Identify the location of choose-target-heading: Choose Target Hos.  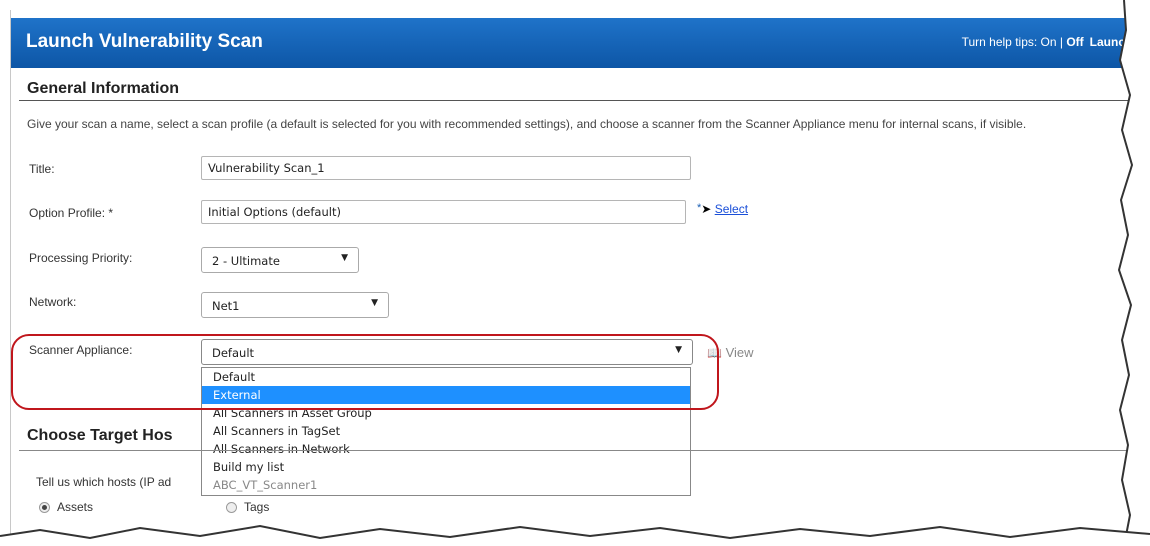
(100, 435).